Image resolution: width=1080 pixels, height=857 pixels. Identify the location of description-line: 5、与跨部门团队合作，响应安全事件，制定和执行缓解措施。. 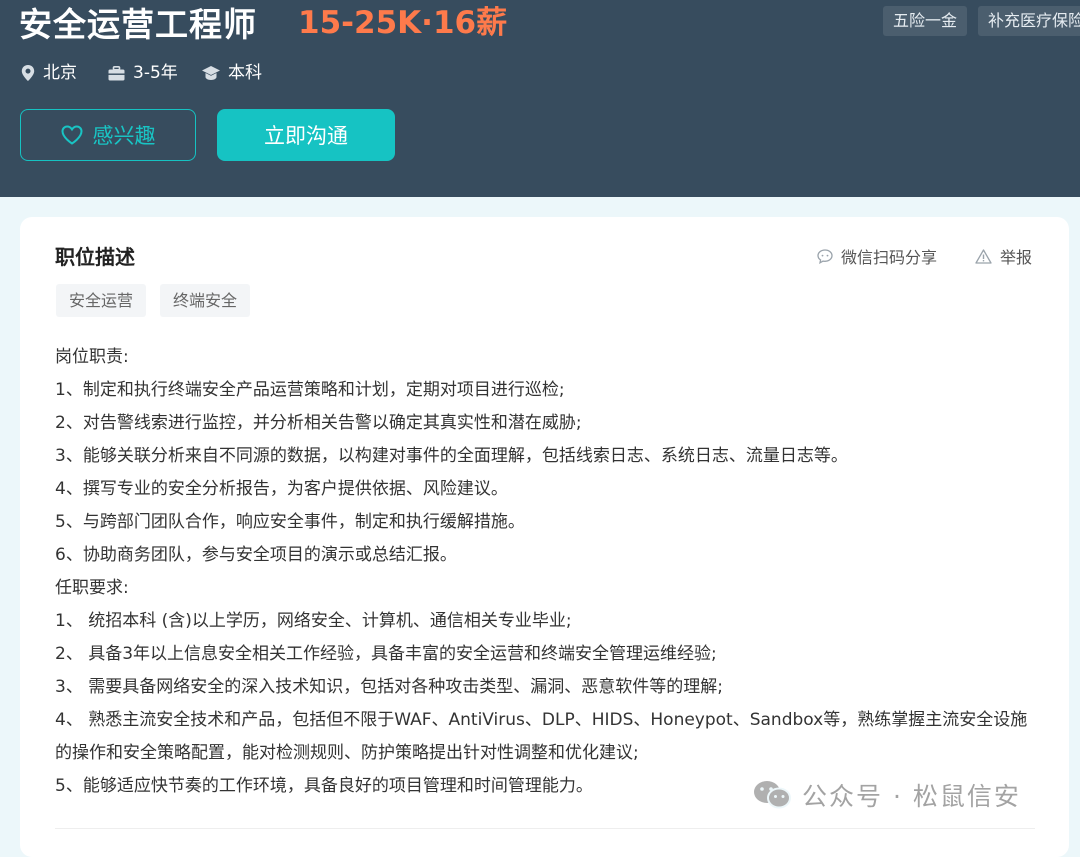
(290, 522).